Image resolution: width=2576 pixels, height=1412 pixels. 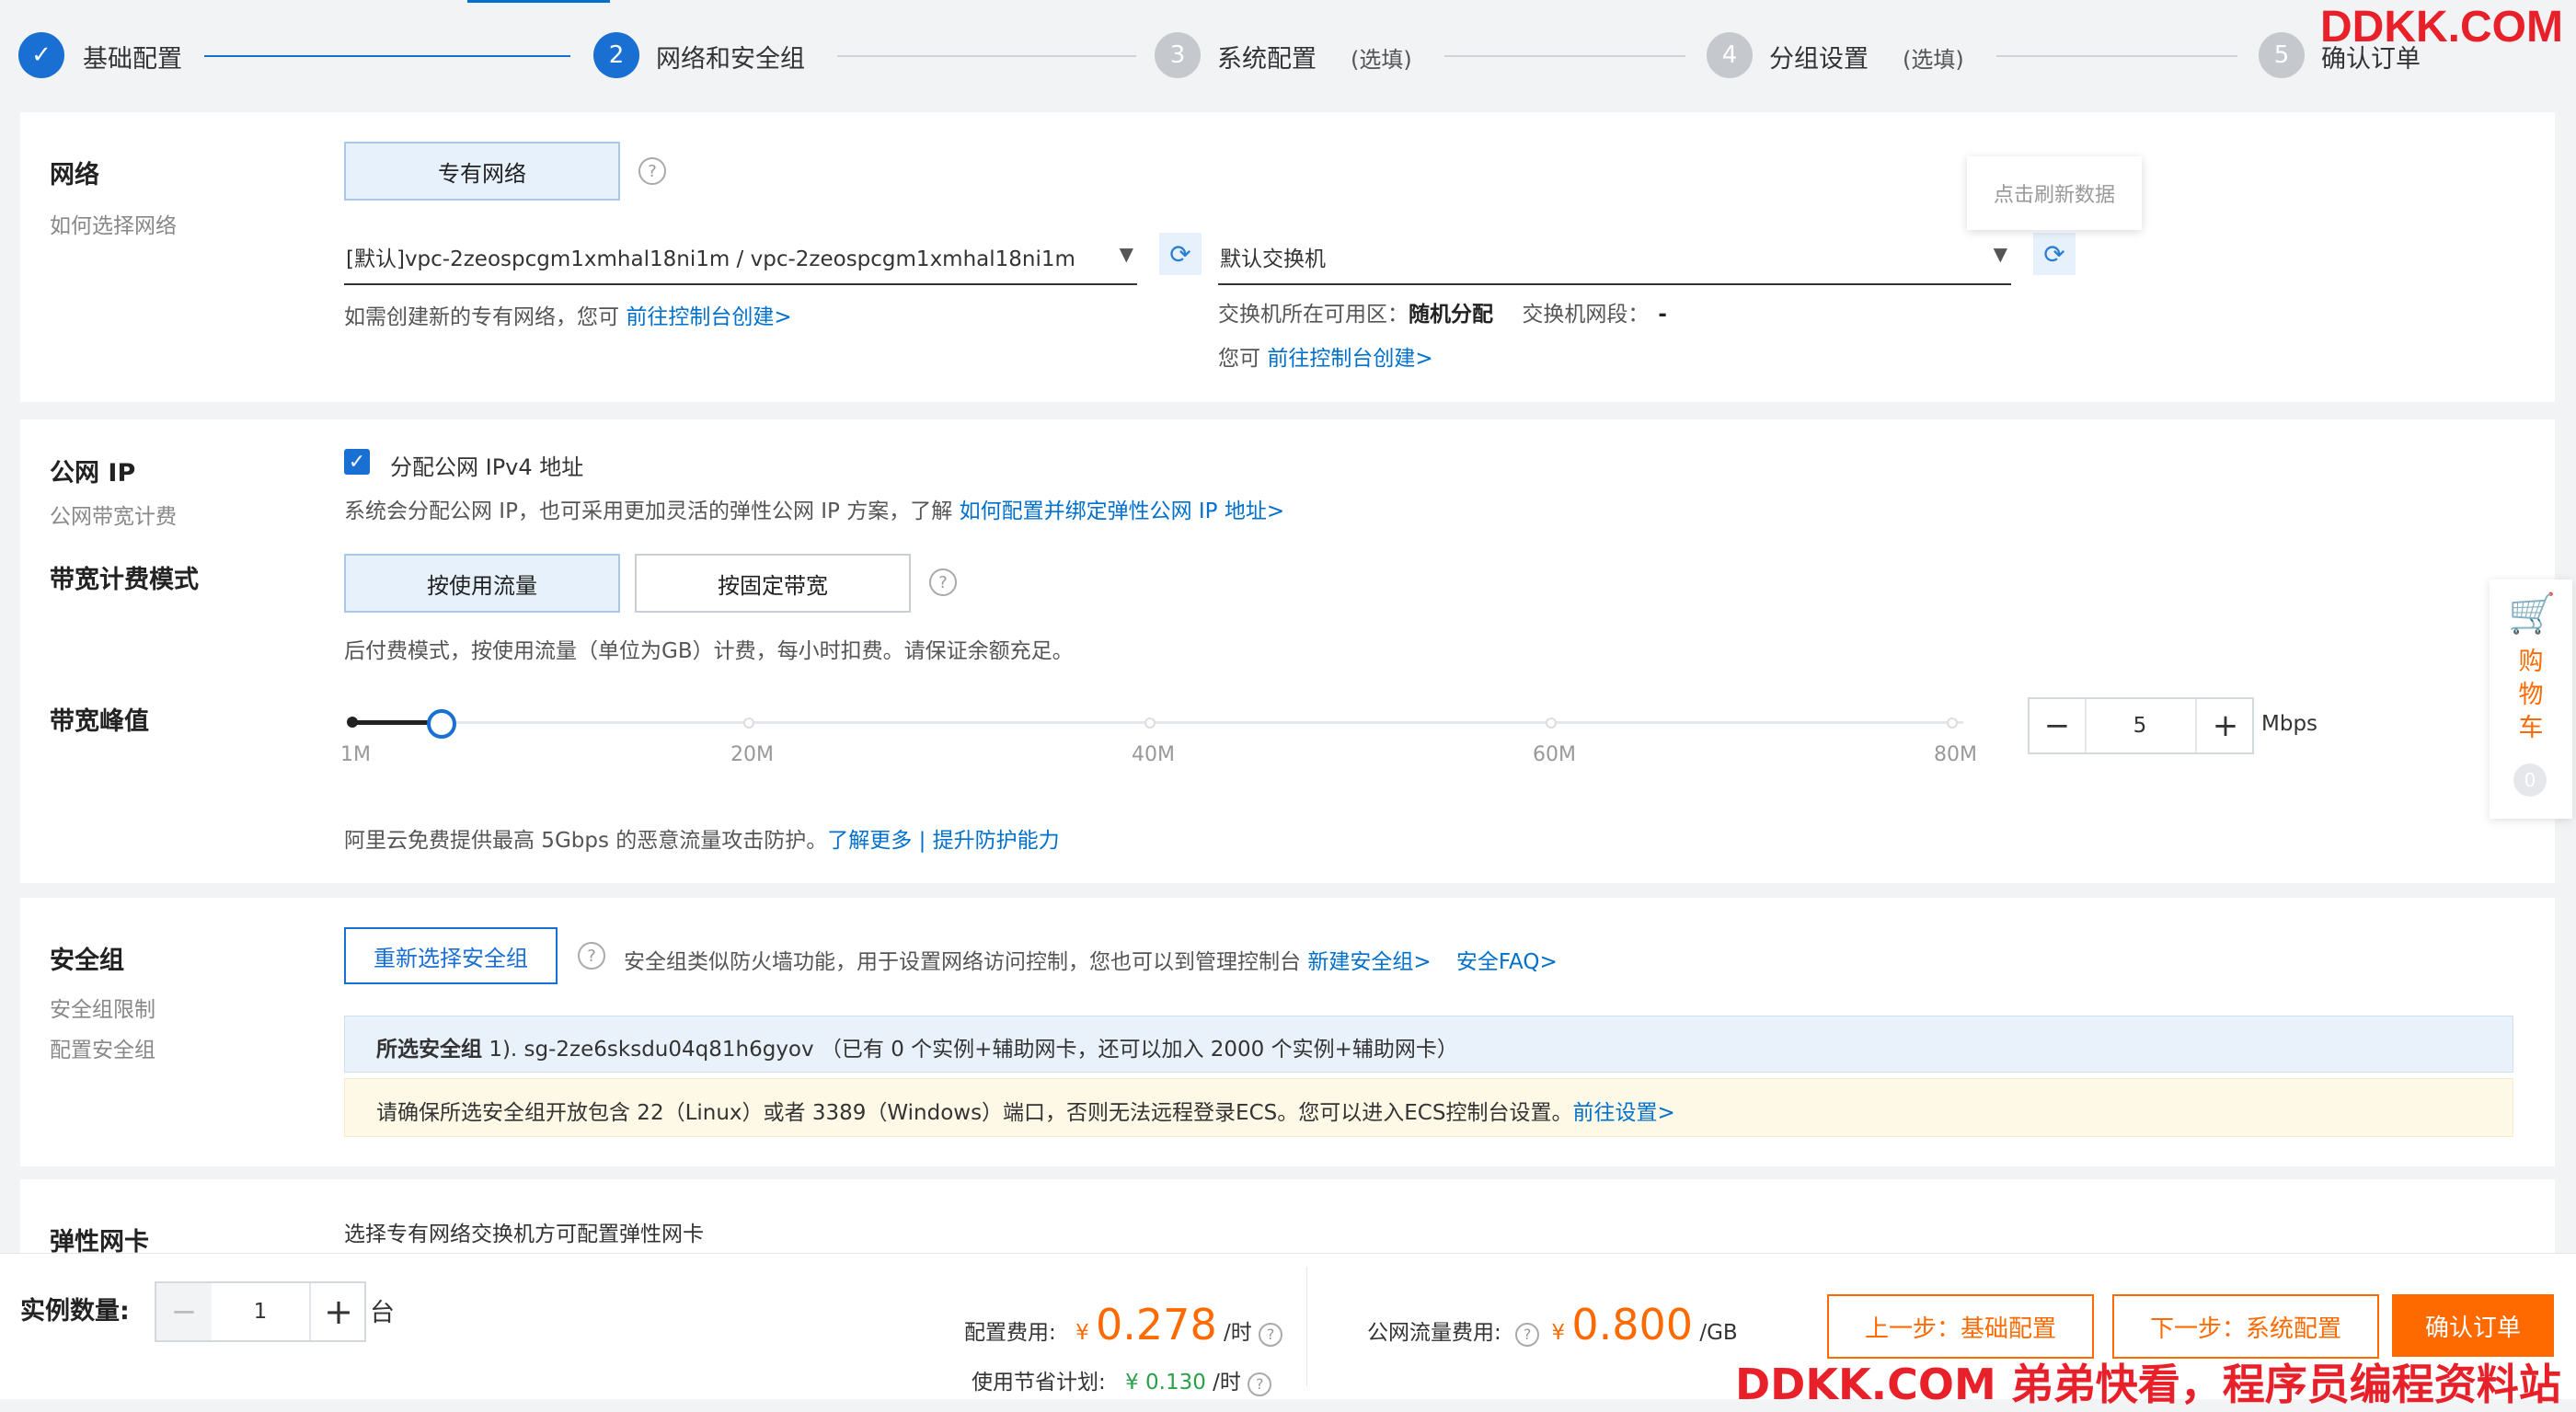 I want to click on instance-count-value: 1, so click(x=260, y=1312).